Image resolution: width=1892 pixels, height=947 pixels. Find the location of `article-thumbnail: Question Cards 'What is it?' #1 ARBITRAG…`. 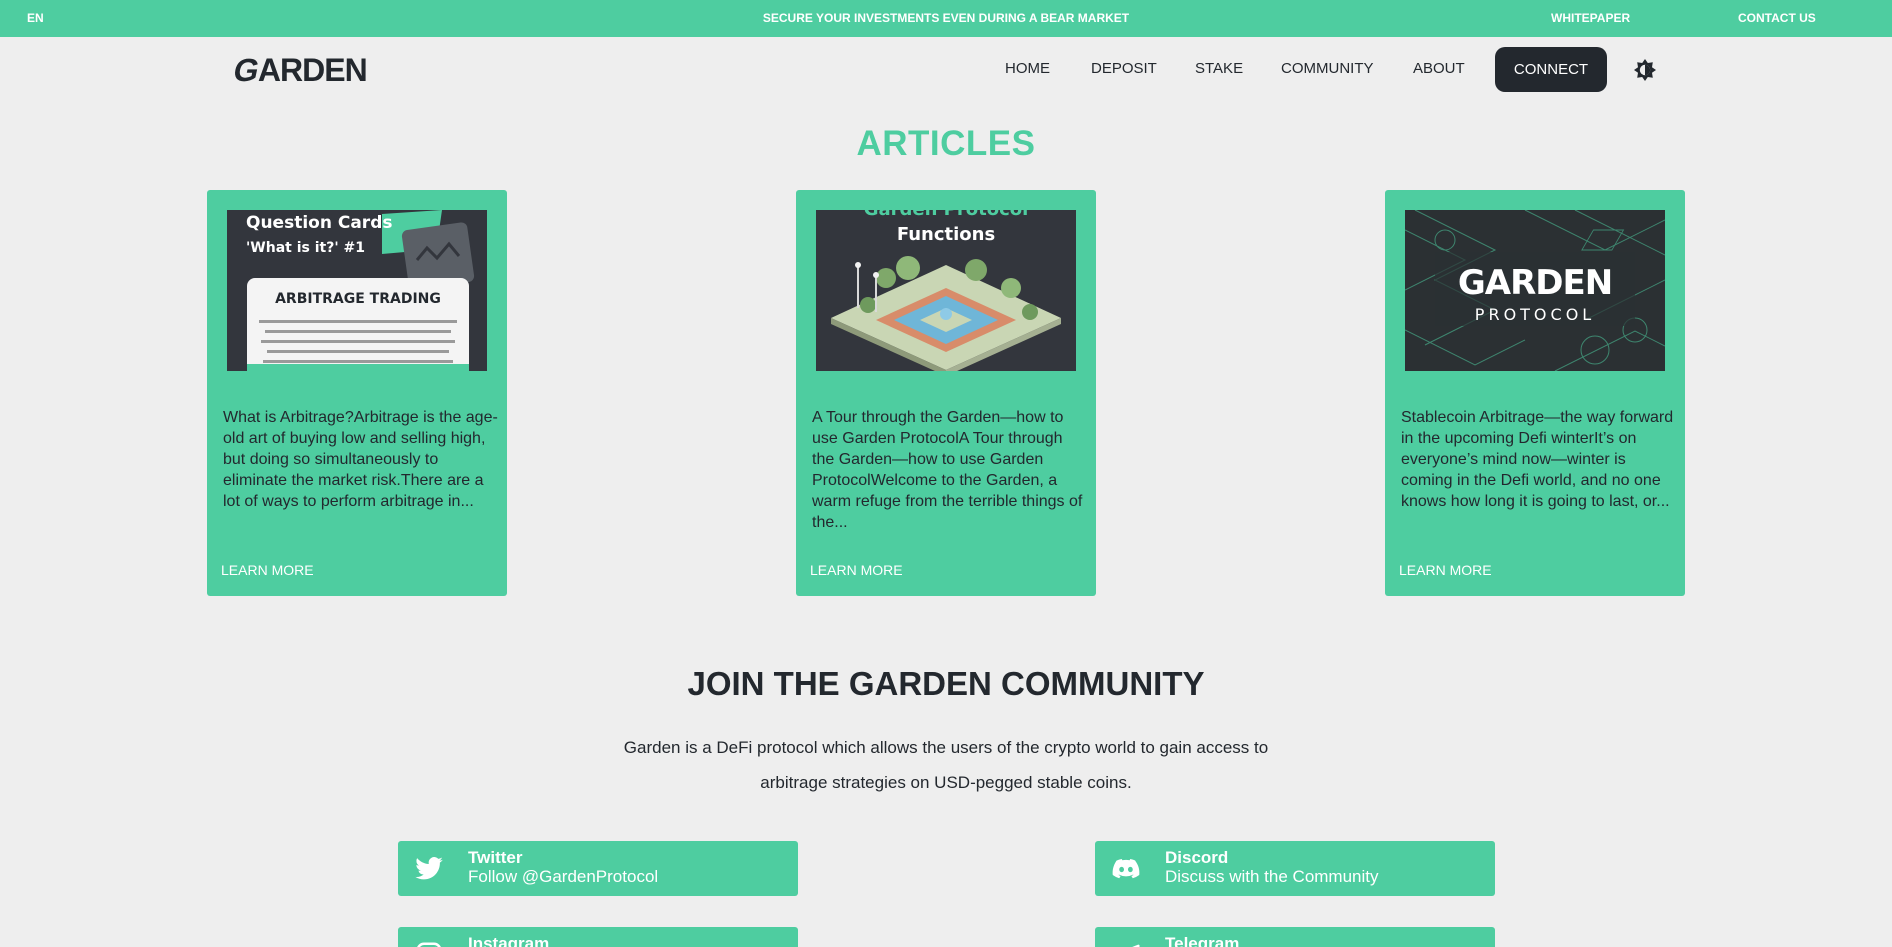

article-thumbnail: Question Cards 'What is it?' #1 ARBITRAG… is located at coordinates (357, 290).